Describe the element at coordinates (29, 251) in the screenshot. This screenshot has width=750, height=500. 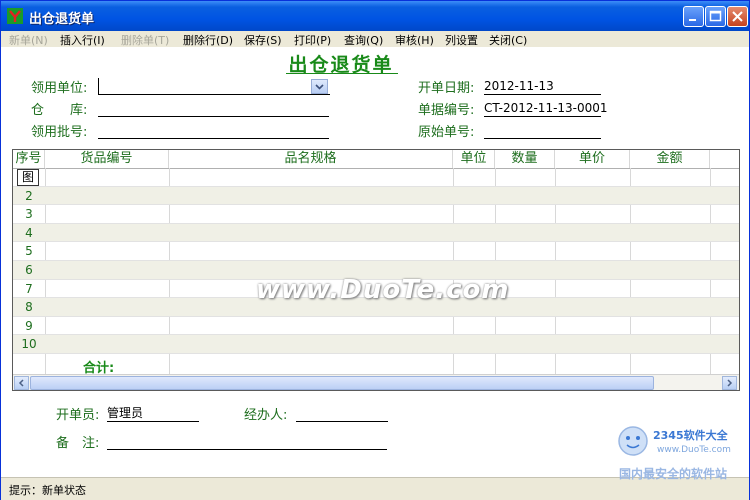
I see `row-number: 5` at that location.